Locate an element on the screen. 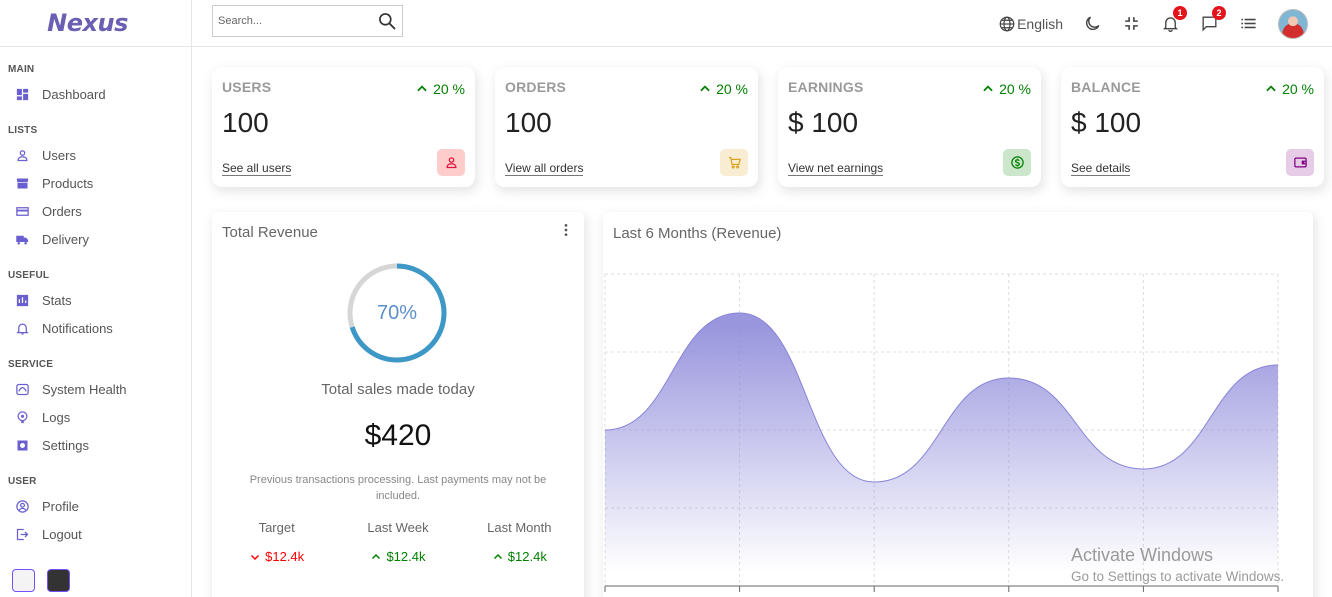 The image size is (1332, 597). sidebar-item-notifications: Notifications is located at coordinates (99, 328).